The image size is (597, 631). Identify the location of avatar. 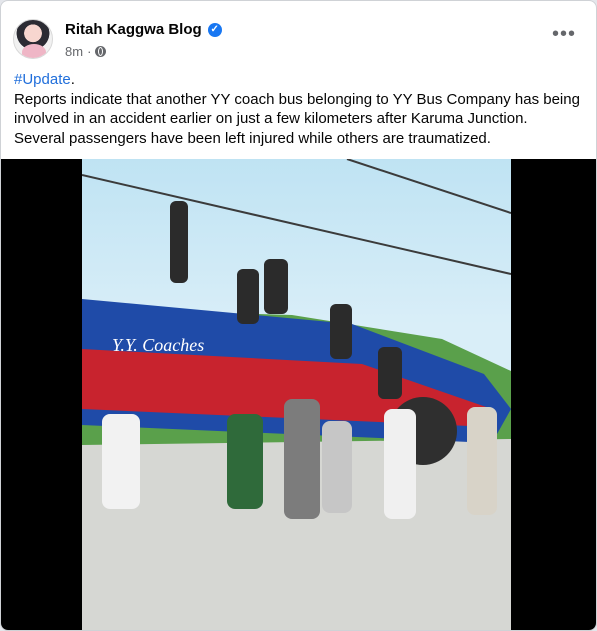
(33, 39).